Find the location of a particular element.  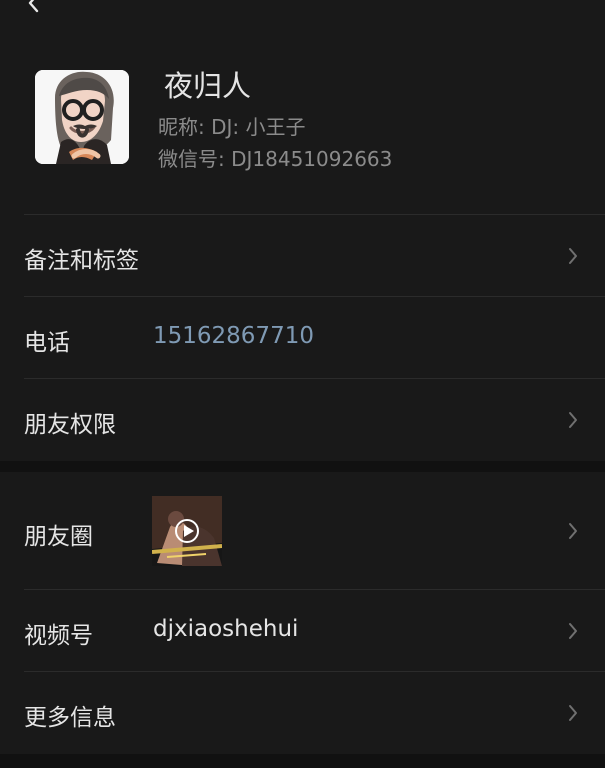

phone-value: 15162867710 is located at coordinates (233, 336).